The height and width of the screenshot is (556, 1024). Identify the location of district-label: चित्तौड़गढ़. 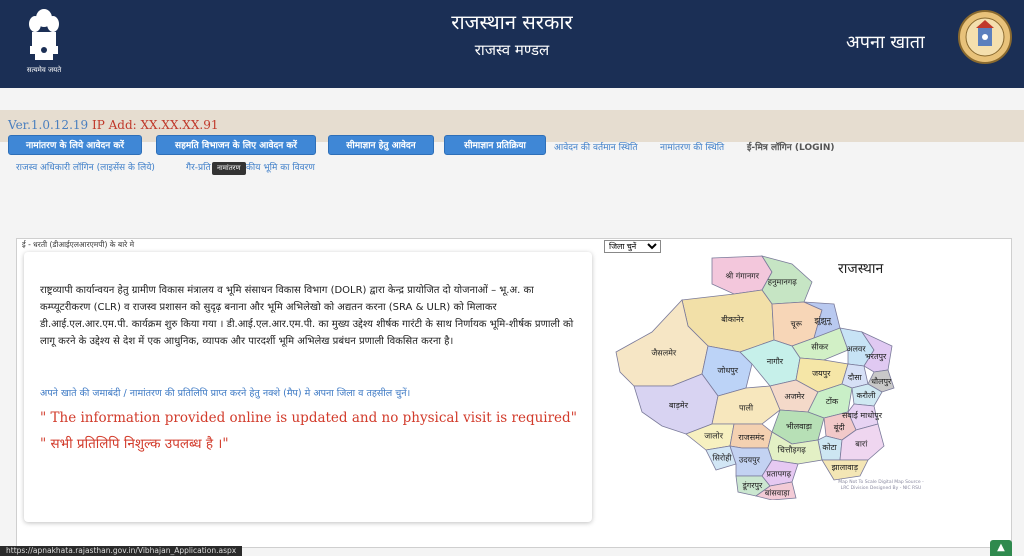
(792, 450).